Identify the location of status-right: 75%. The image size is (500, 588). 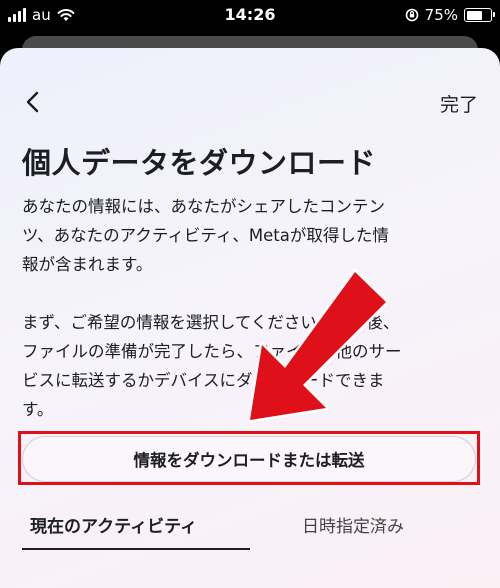
(450, 15).